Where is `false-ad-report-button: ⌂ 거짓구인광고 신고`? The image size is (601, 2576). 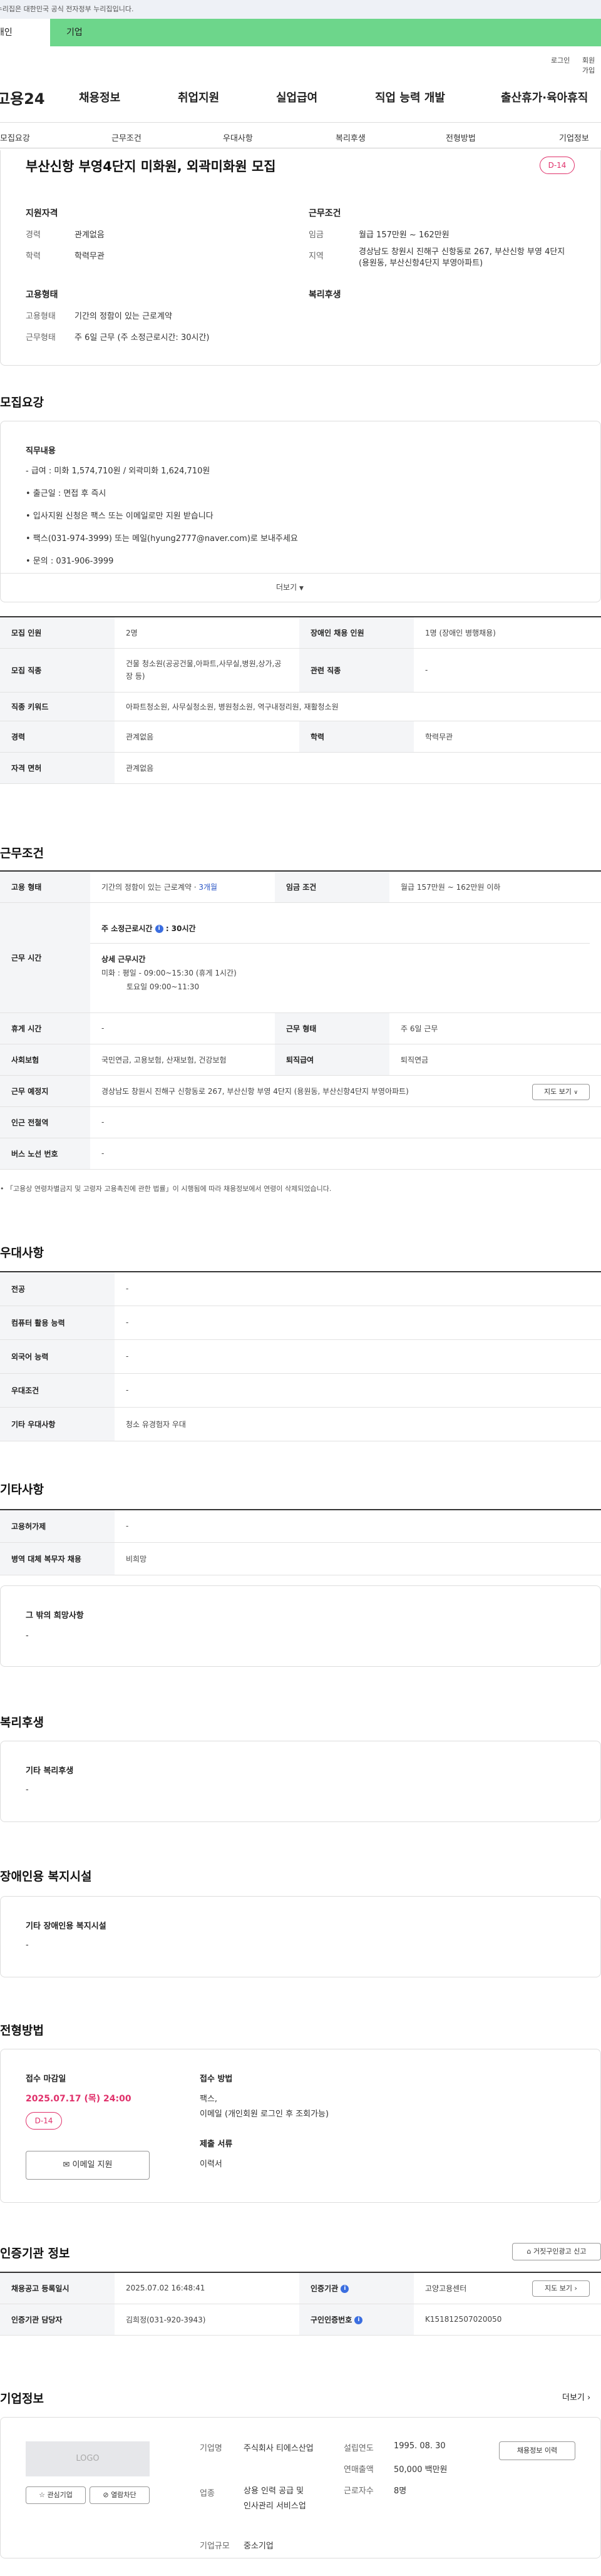
false-ad-report-button: ⌂ 거짓구인광고 신고 is located at coordinates (556, 2251).